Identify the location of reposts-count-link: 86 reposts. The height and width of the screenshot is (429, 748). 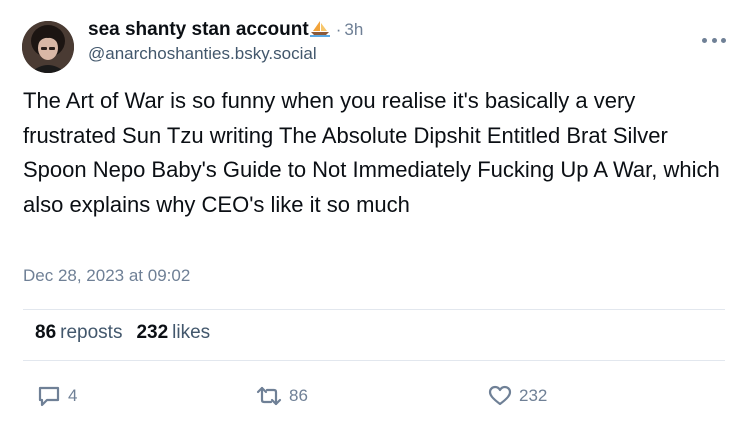
(78, 333).